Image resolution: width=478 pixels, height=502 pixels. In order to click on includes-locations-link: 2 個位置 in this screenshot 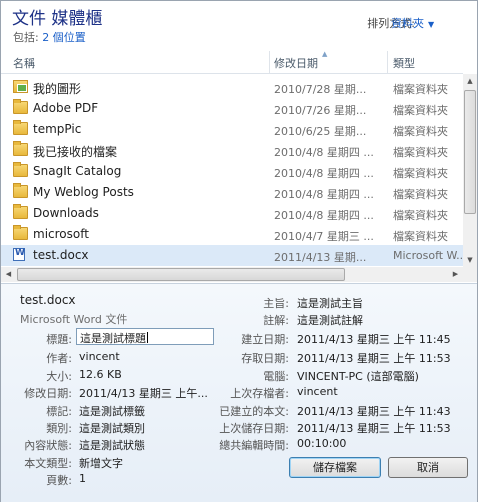, I will do `click(64, 37)`.